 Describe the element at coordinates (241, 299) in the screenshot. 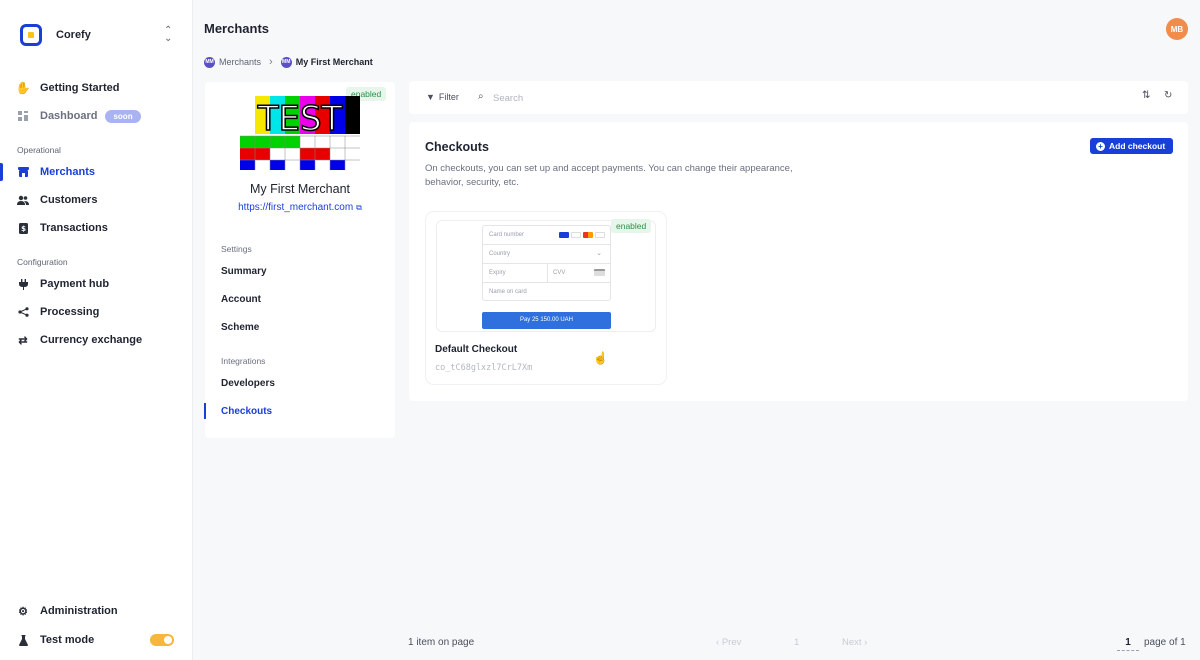

I see `merchant-nav-account: Account` at that location.